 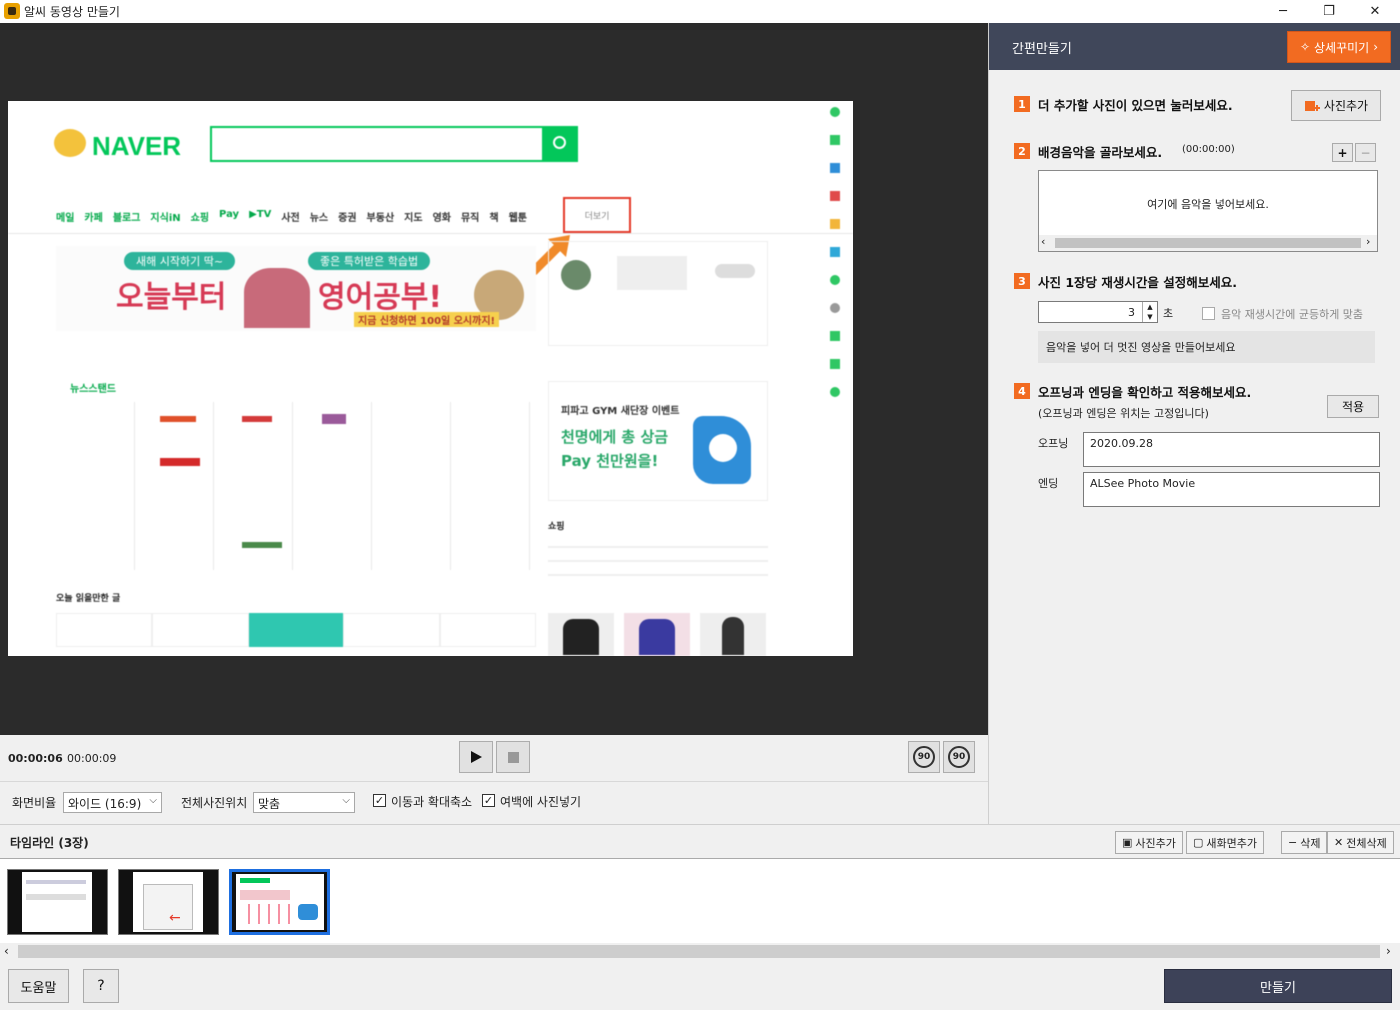 I want to click on add-photo-icon, so click(x=1312, y=105).